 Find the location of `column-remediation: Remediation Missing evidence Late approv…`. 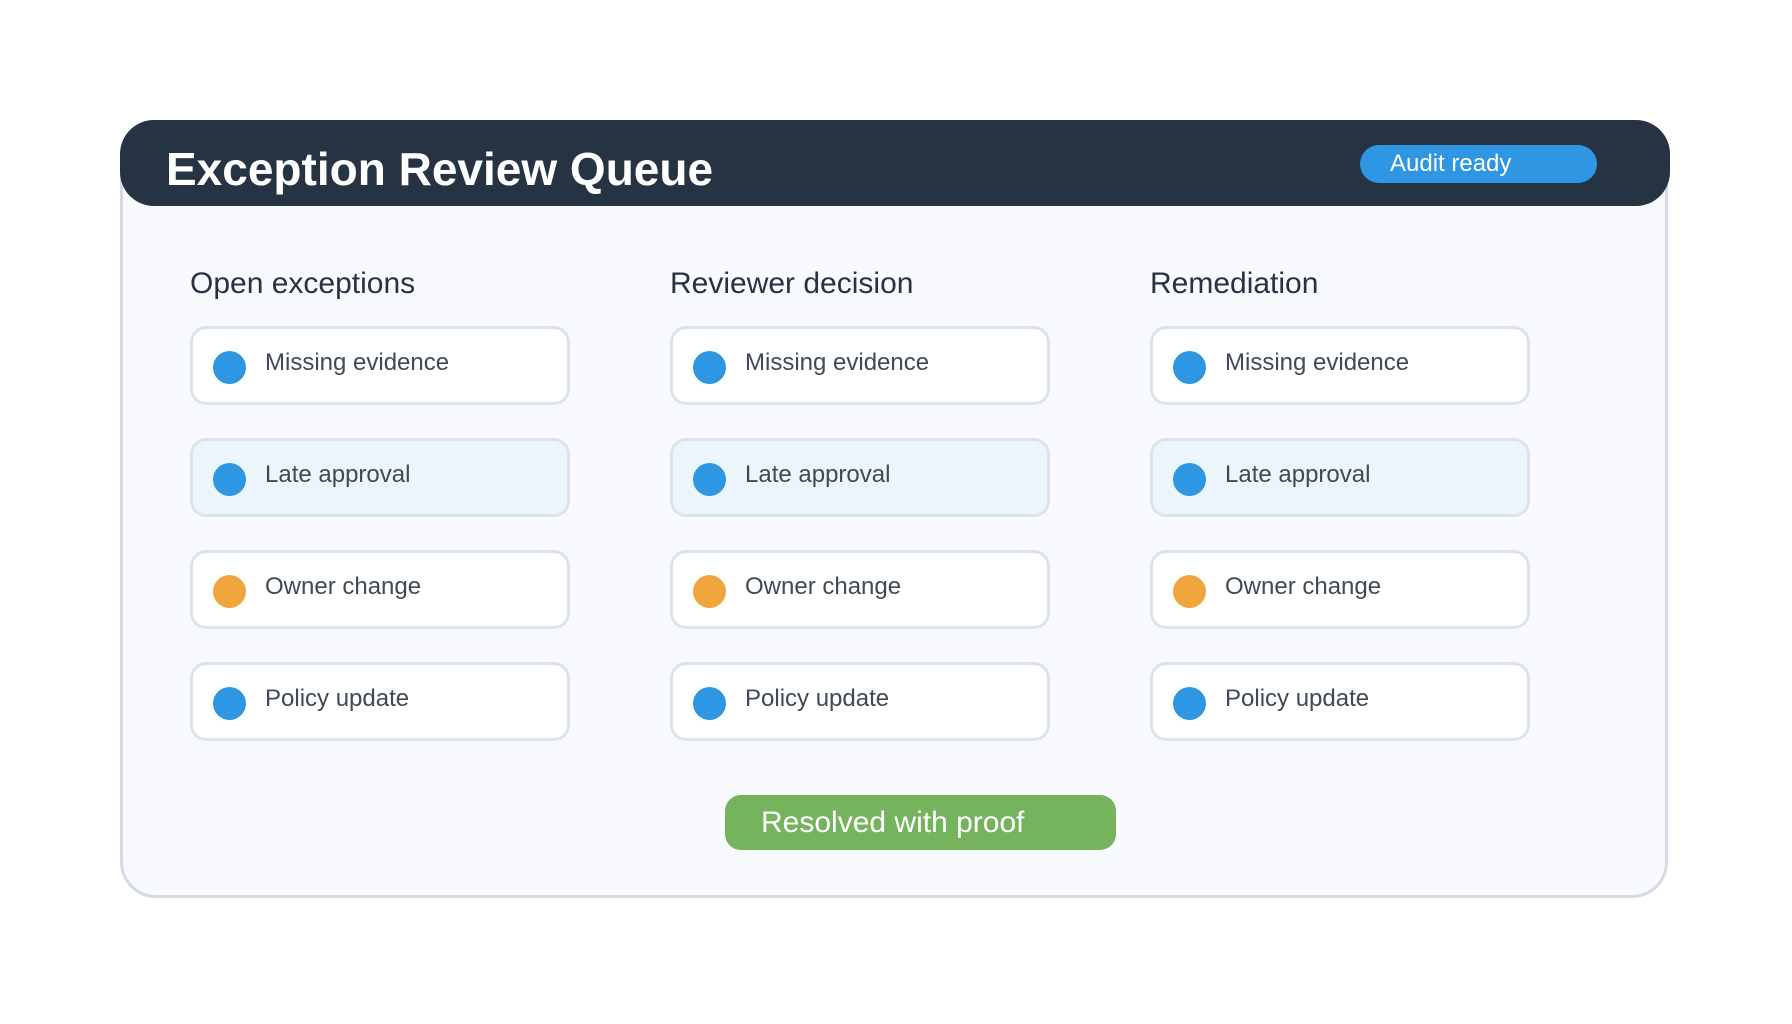

column-remediation: Remediation Missing evidence Late approv… is located at coordinates (1360, 520).